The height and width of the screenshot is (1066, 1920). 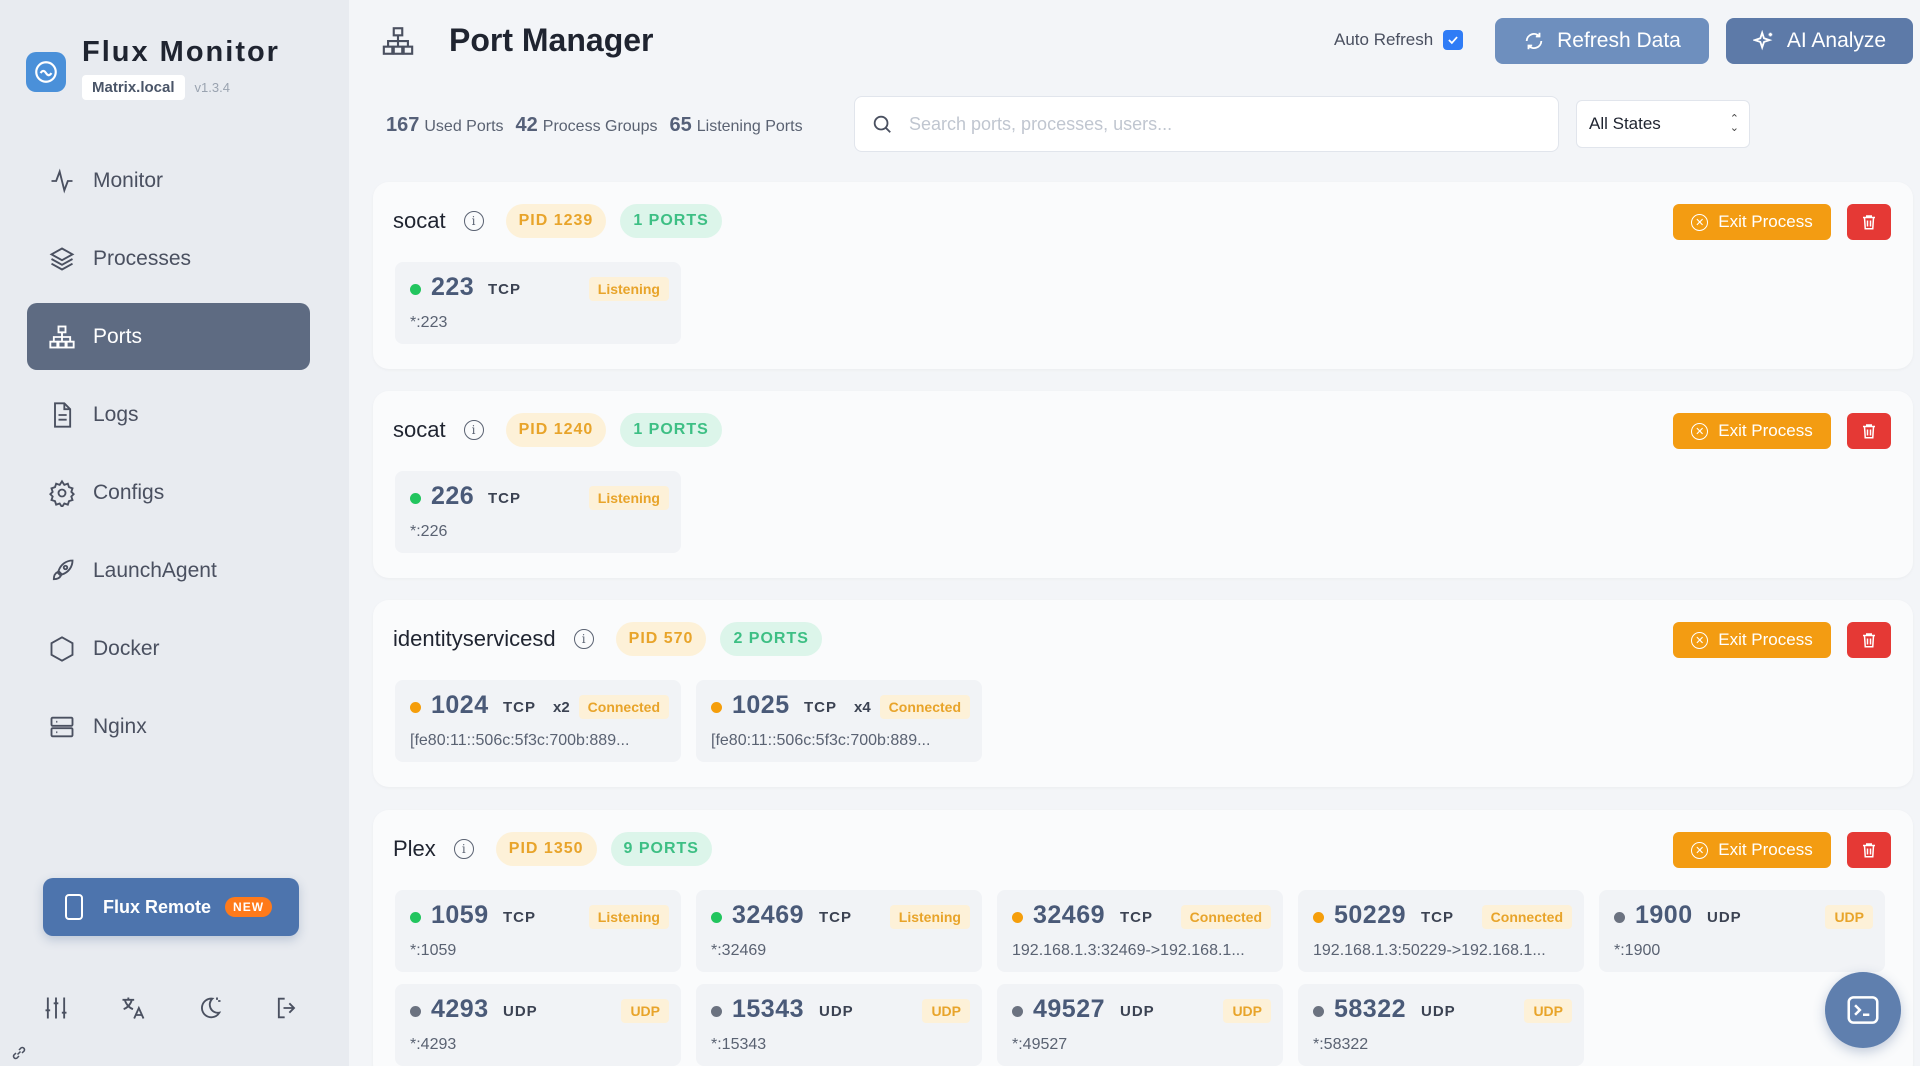 What do you see at coordinates (1040, 1044) in the screenshot?
I see `port-address: *:49527` at bounding box center [1040, 1044].